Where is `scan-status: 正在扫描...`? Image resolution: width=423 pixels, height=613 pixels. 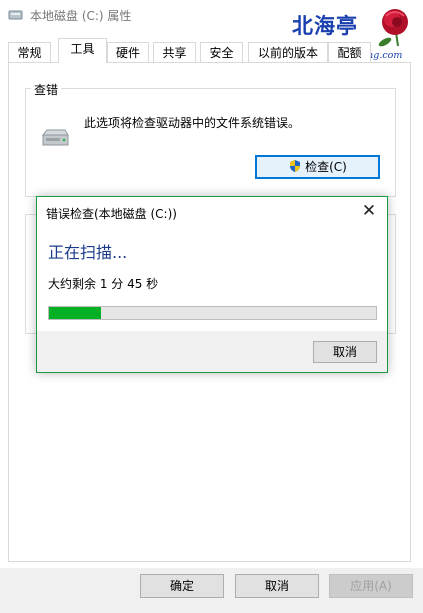 scan-status: 正在扫描... is located at coordinates (88, 252).